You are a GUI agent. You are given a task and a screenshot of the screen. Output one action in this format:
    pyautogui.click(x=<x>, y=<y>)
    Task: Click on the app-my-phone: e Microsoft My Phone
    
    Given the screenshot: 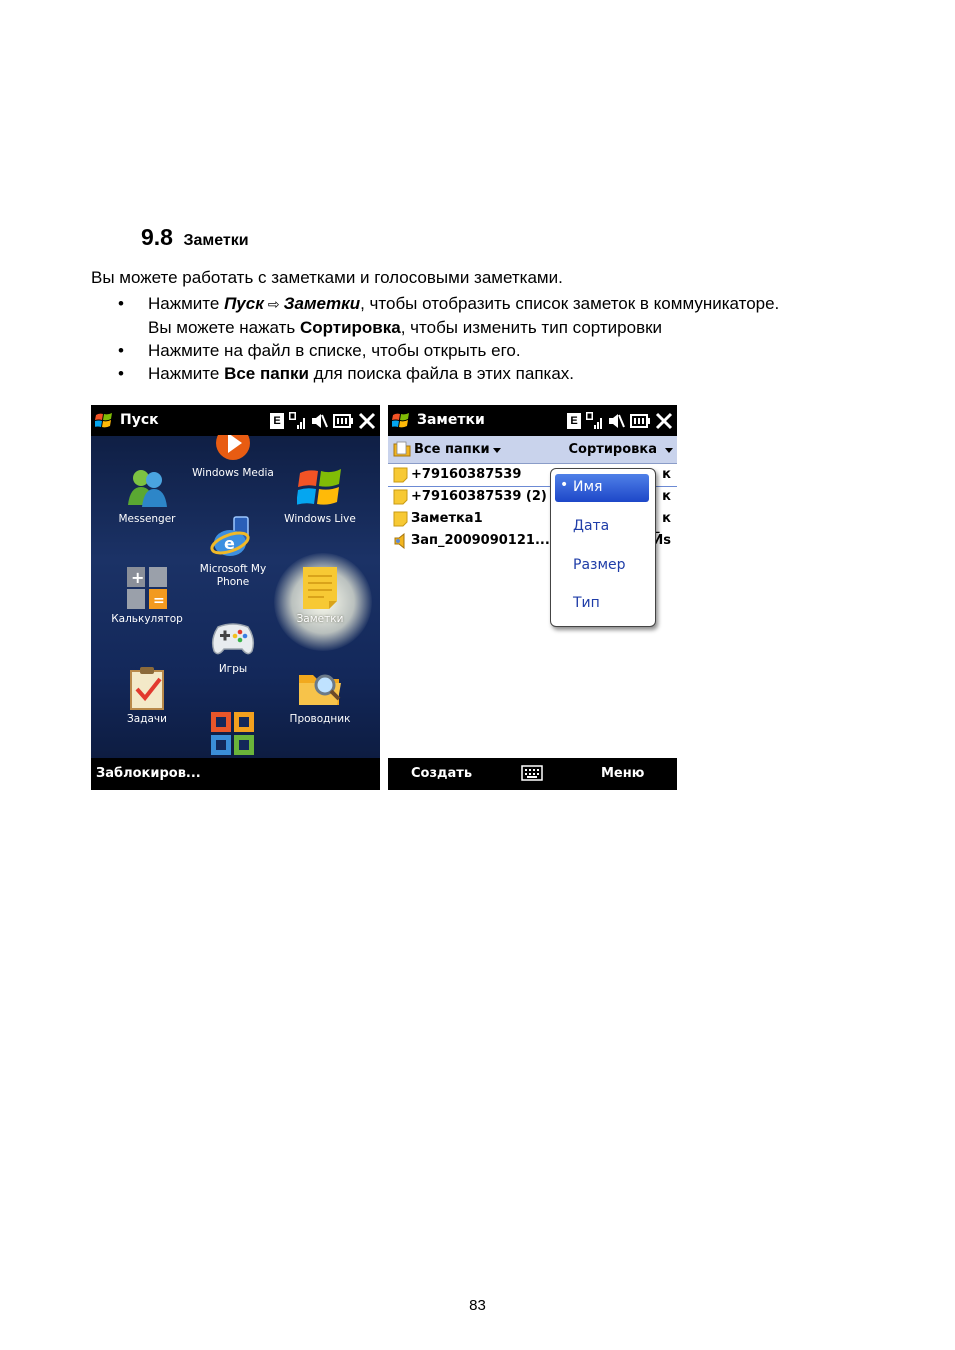 What is the action you would take?
    pyautogui.click(x=233, y=552)
    